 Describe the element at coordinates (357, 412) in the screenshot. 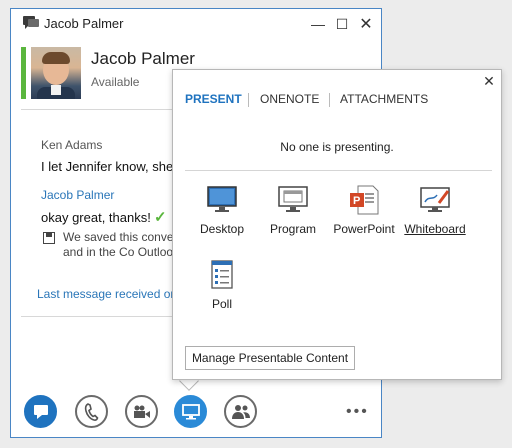

I see `more-options-button: •••` at that location.